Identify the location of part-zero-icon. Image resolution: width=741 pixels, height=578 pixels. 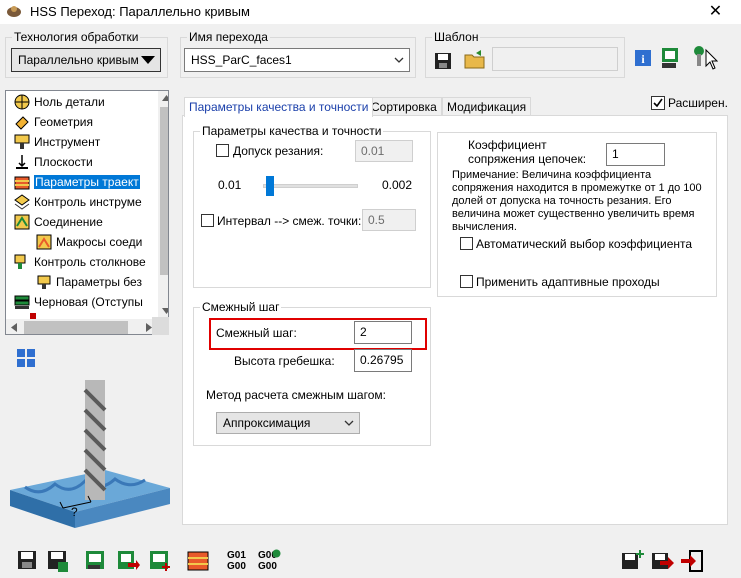
(22, 102).